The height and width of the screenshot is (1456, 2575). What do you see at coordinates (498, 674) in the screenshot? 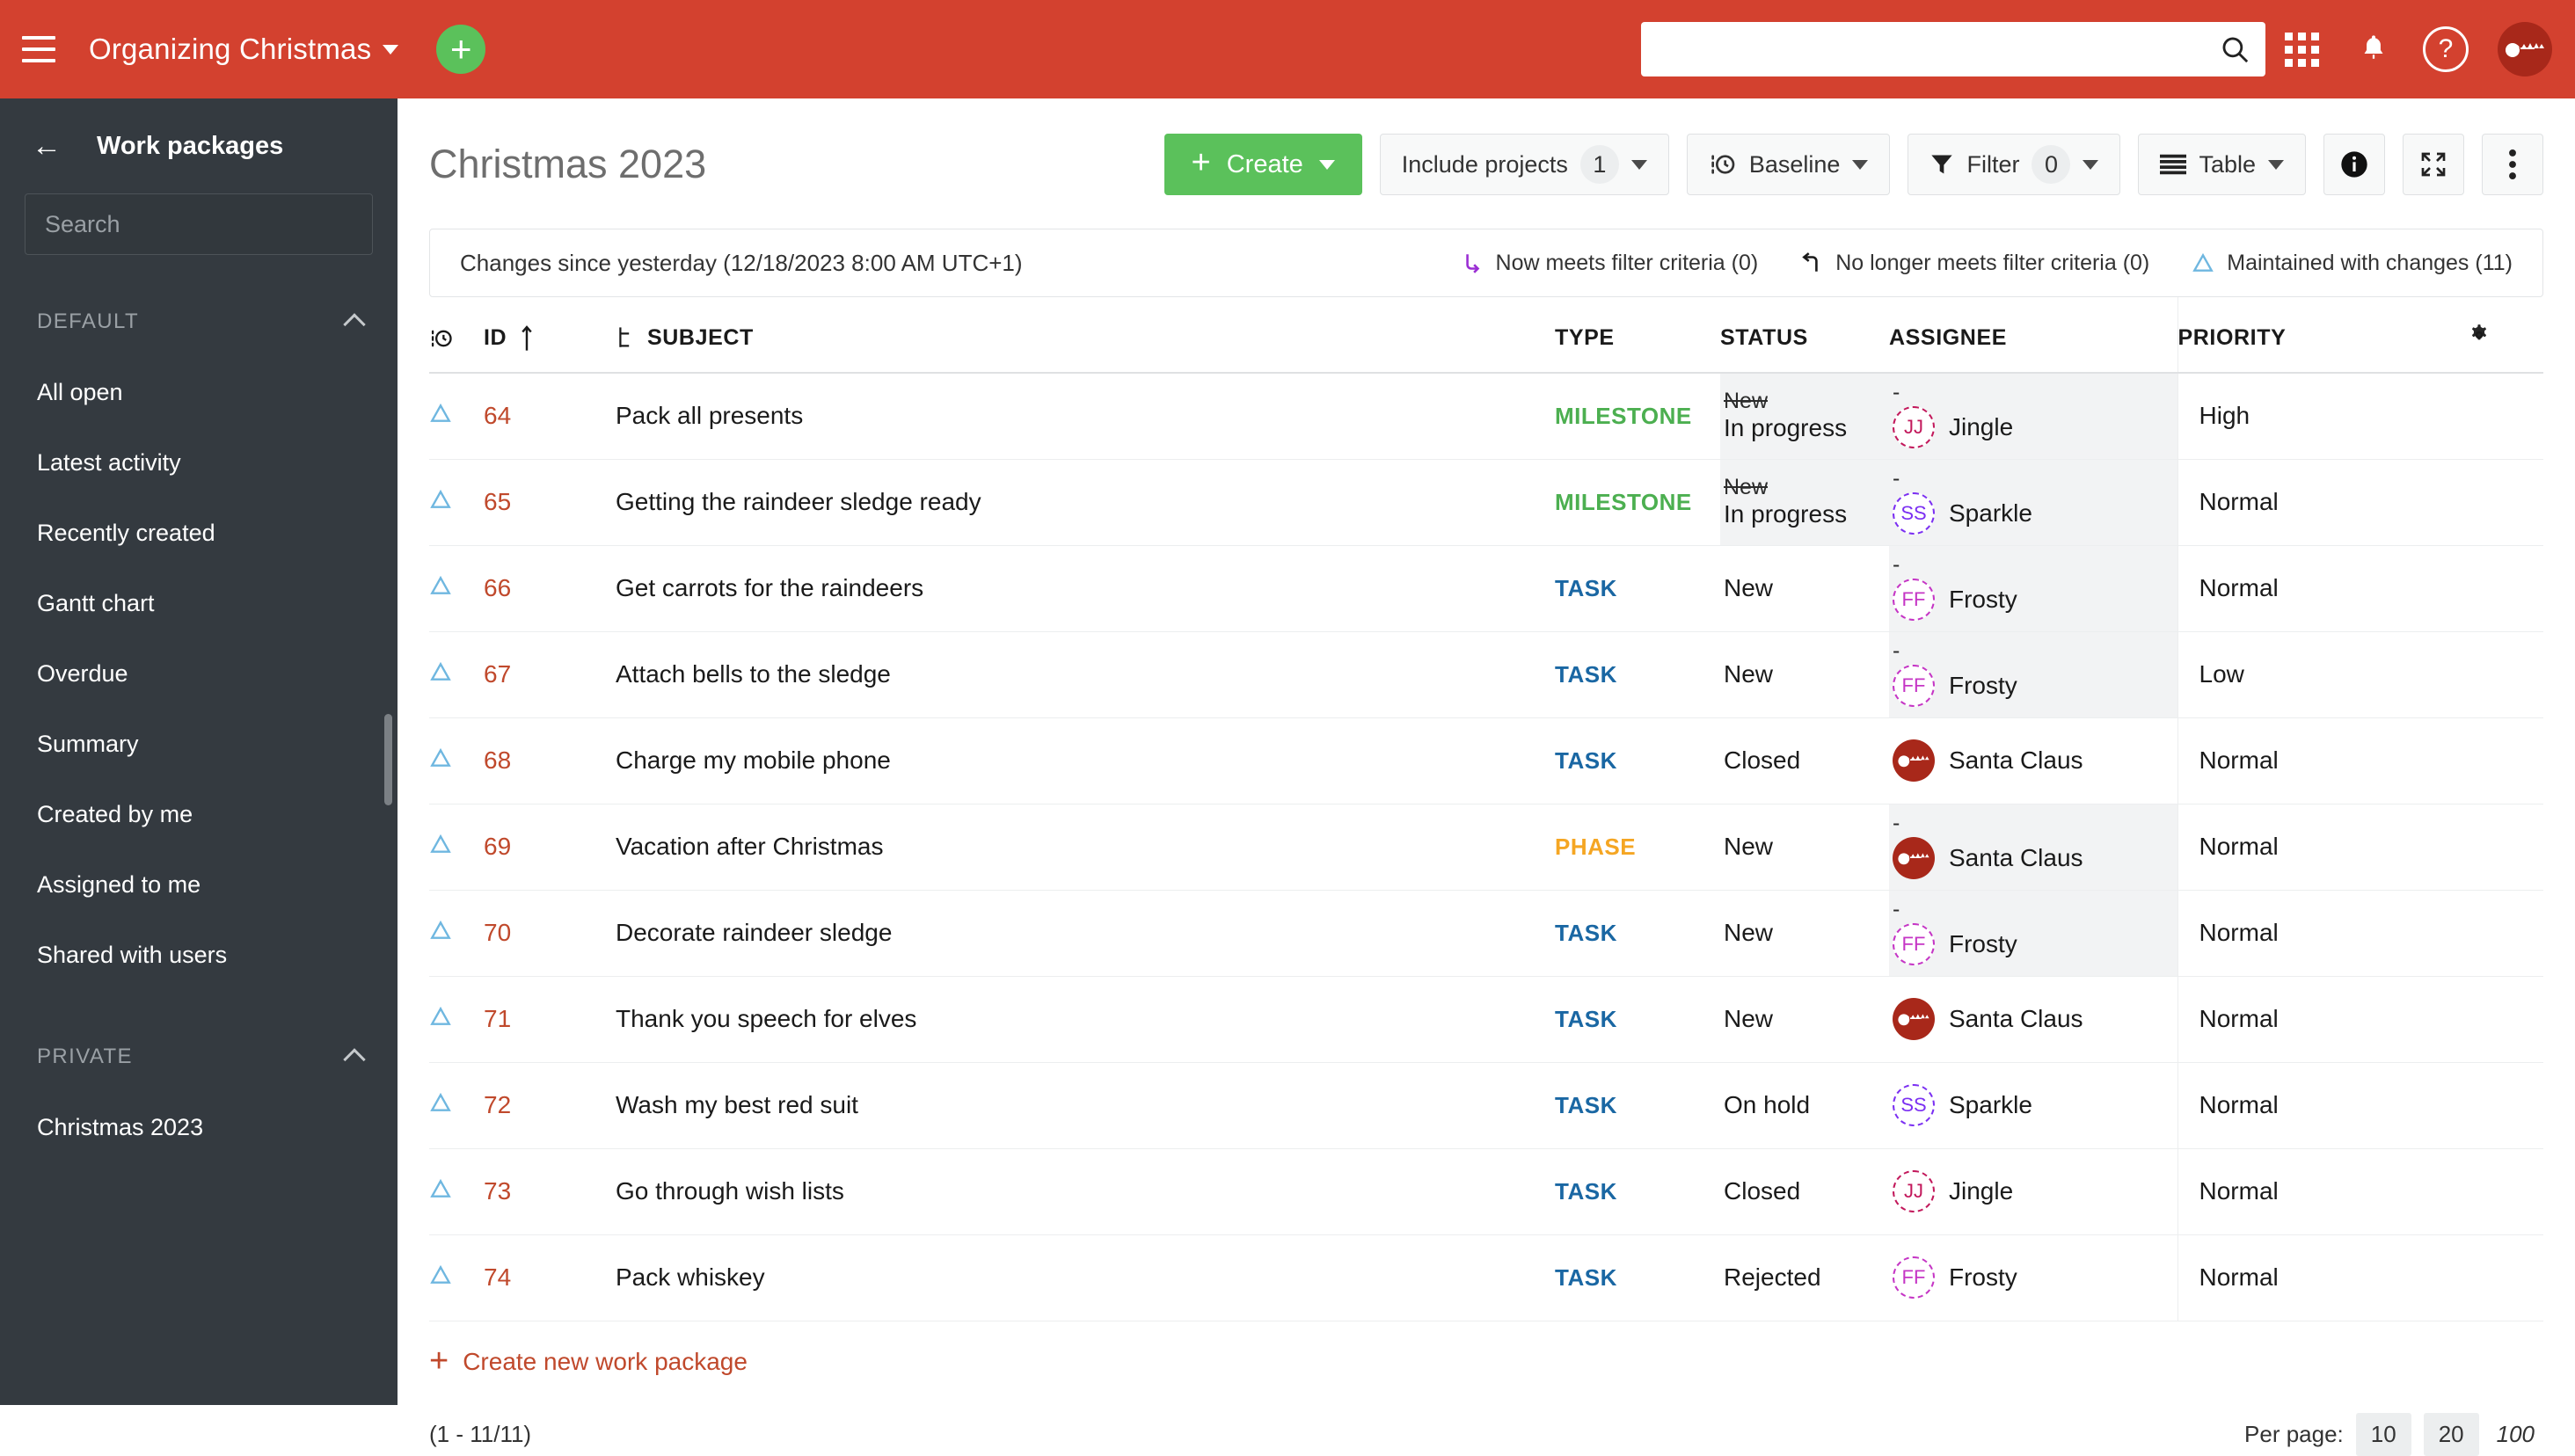
I see `row-id-link: 67` at bounding box center [498, 674].